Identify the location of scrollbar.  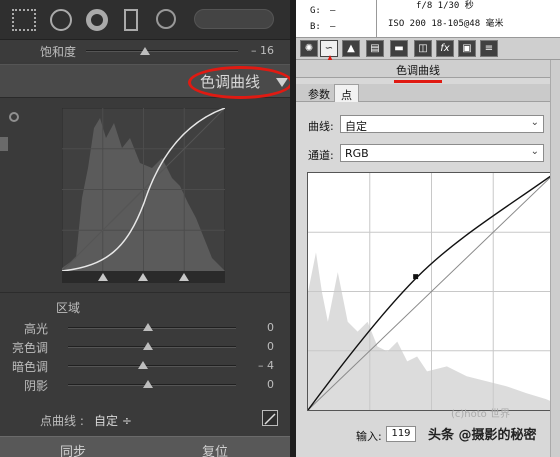
(555, 258).